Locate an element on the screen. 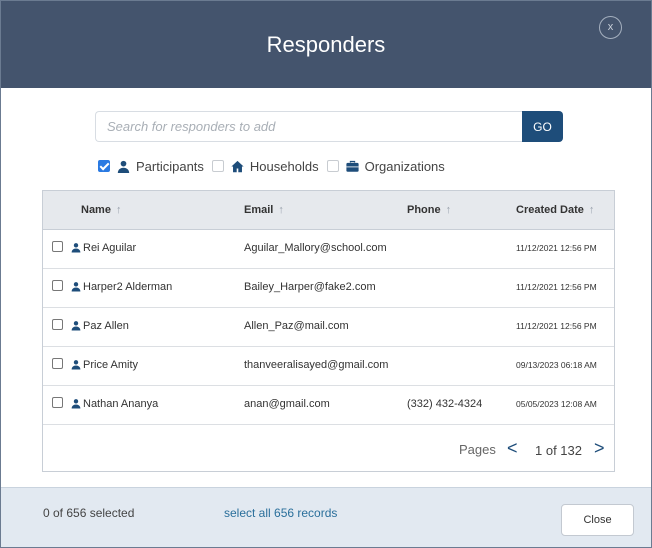 This screenshot has width=652, height=548. organizations-label: Organizations is located at coordinates (404, 166).